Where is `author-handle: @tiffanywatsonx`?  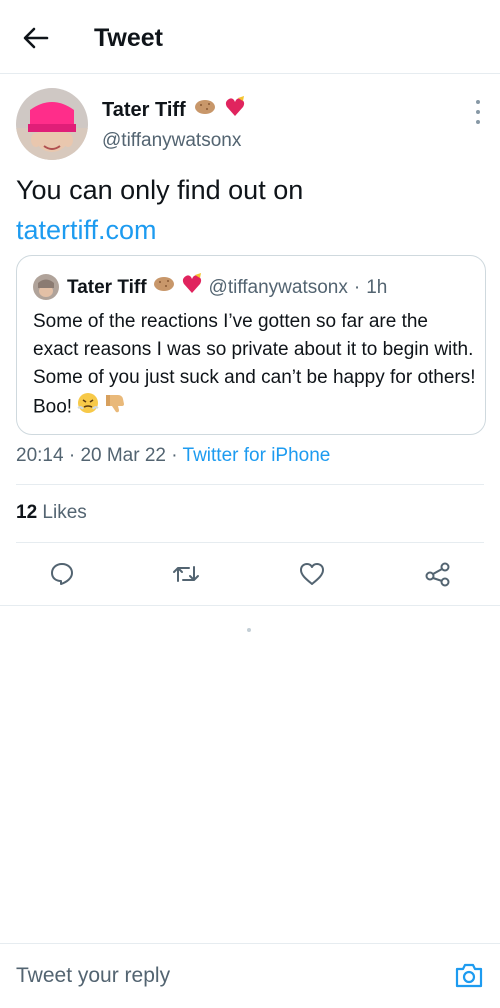
author-handle: @tiffanywatsonx is located at coordinates (172, 140).